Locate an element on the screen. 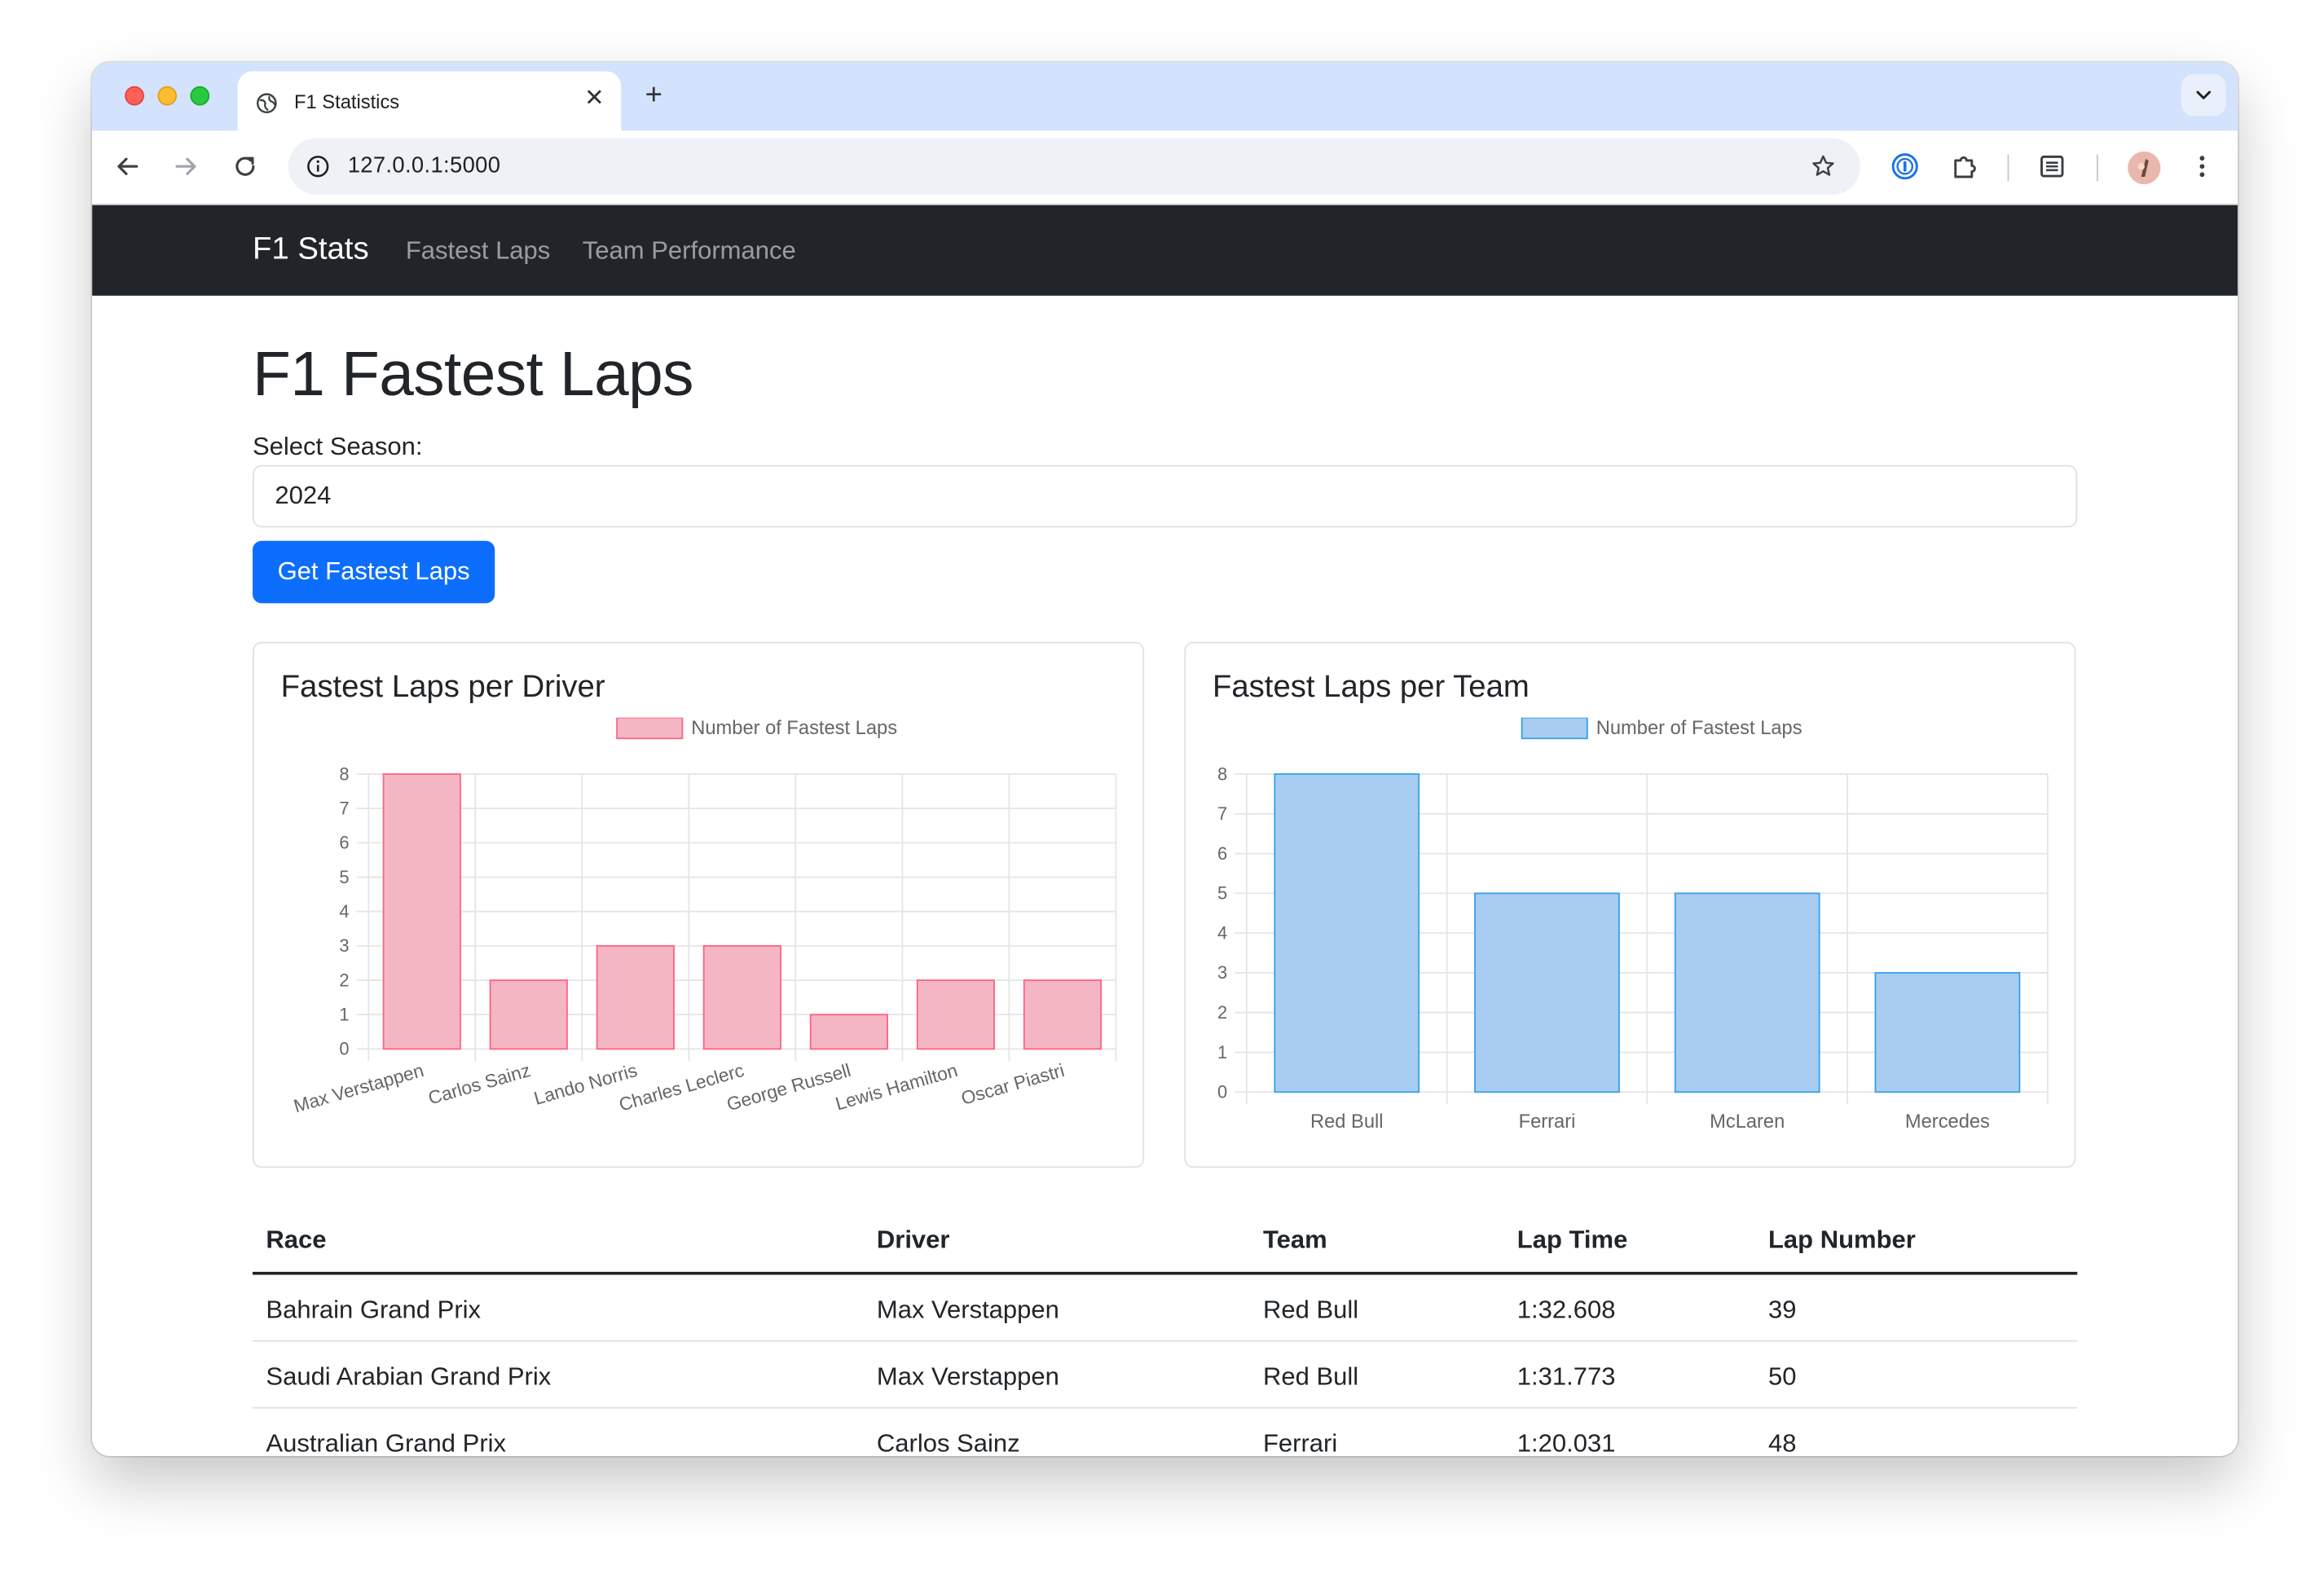 The width and height of the screenshot is (2324, 1575). tab-title: F1 Statistics is located at coordinates (347, 101).